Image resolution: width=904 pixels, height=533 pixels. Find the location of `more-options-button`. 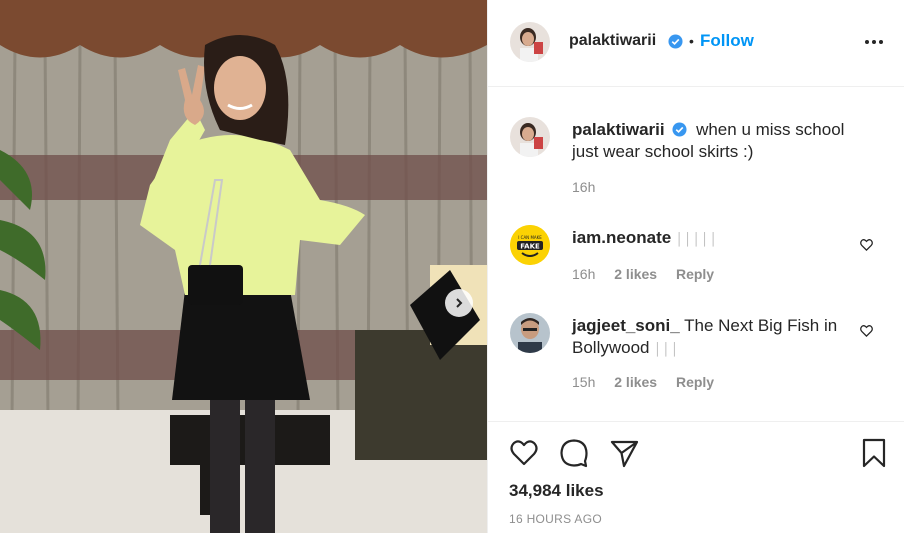

more-options-button is located at coordinates (874, 42).